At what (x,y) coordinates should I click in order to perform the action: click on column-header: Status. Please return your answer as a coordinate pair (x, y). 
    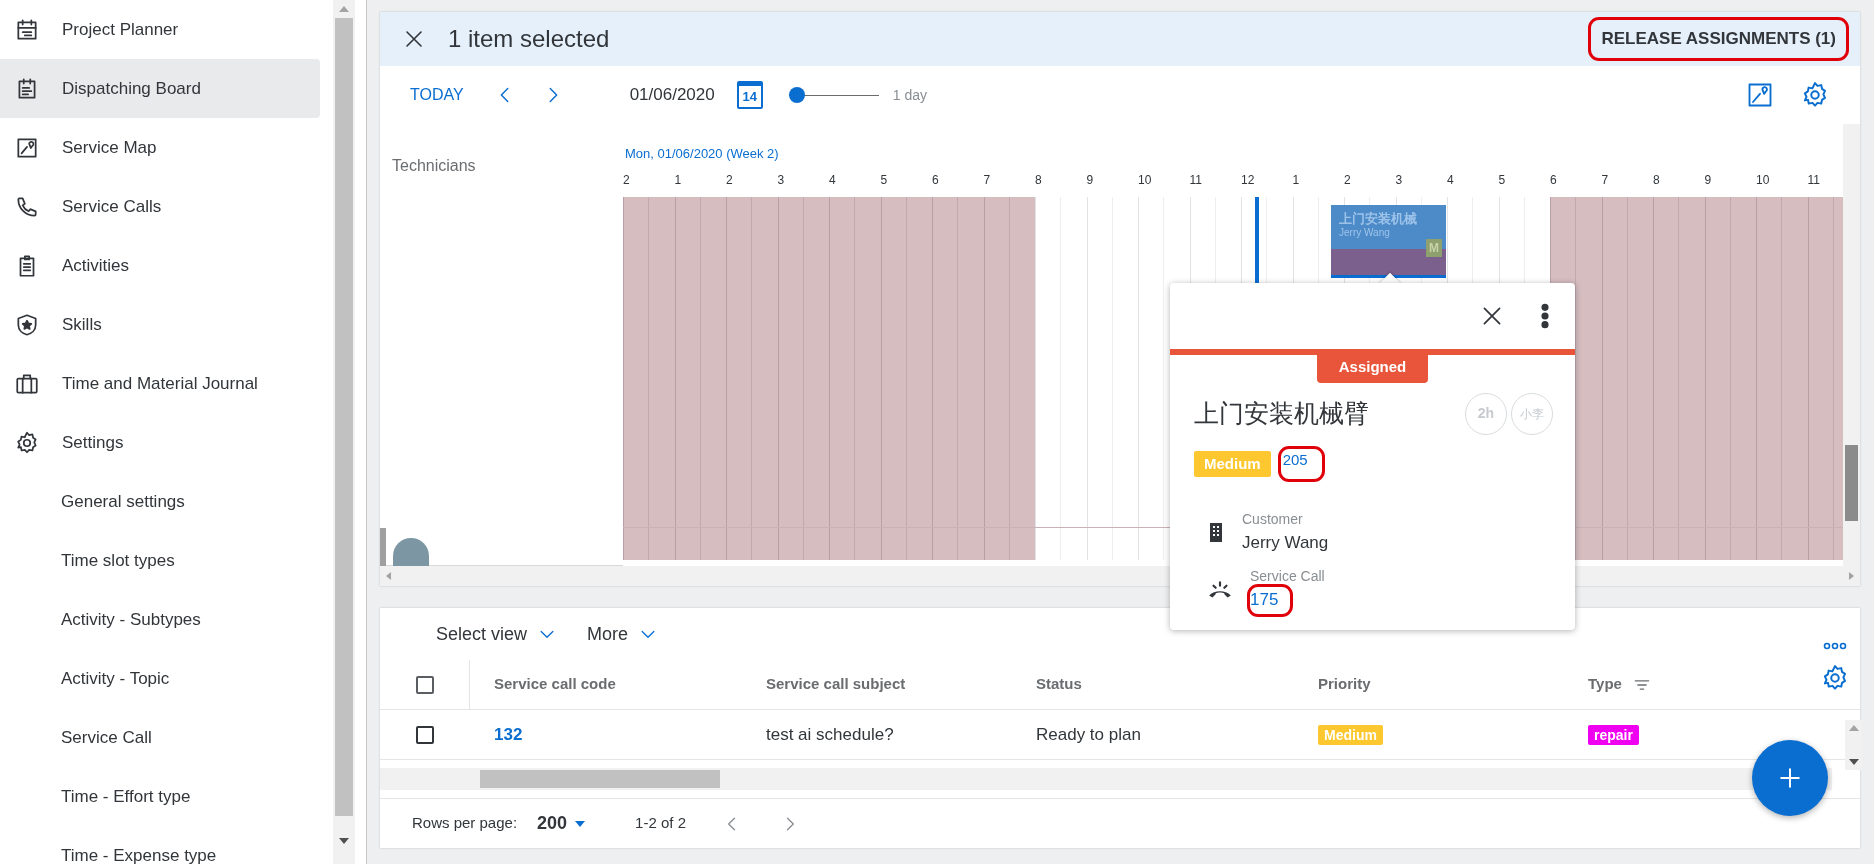
    Looking at the image, I should click on (1059, 684).